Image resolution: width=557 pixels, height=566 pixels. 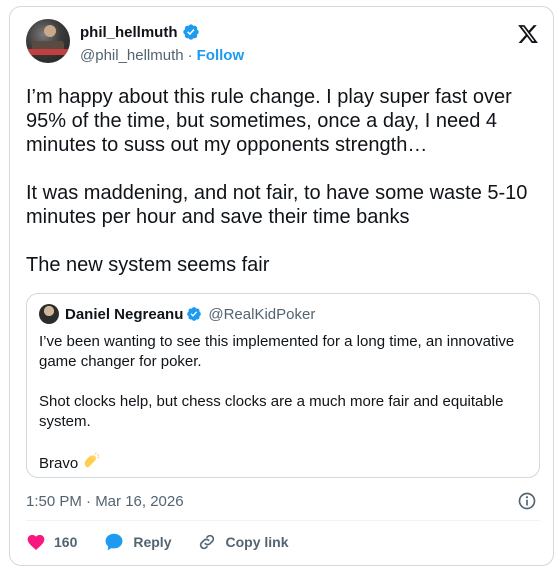 I want to click on quoted-author-display-name: Daniel Negreanu, so click(x=124, y=314).